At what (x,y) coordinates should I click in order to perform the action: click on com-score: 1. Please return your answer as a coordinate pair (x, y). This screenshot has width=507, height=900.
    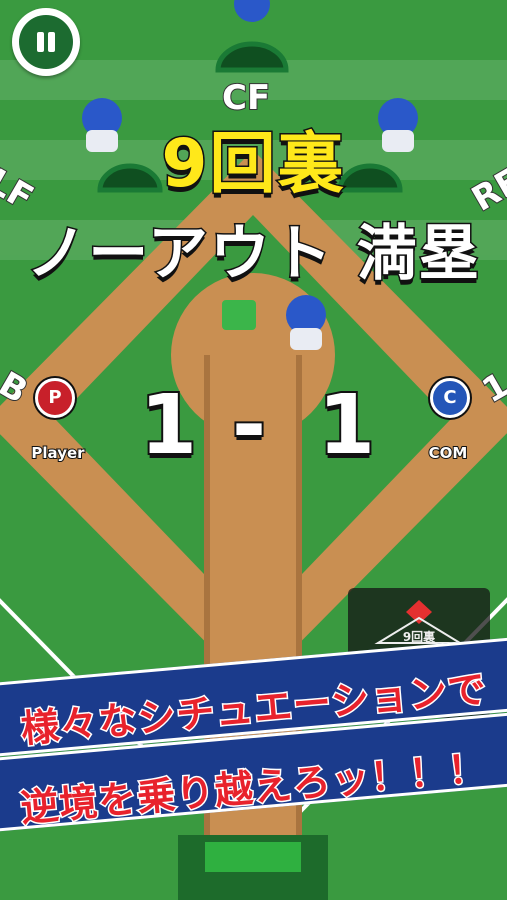
    Looking at the image, I should click on (346, 425).